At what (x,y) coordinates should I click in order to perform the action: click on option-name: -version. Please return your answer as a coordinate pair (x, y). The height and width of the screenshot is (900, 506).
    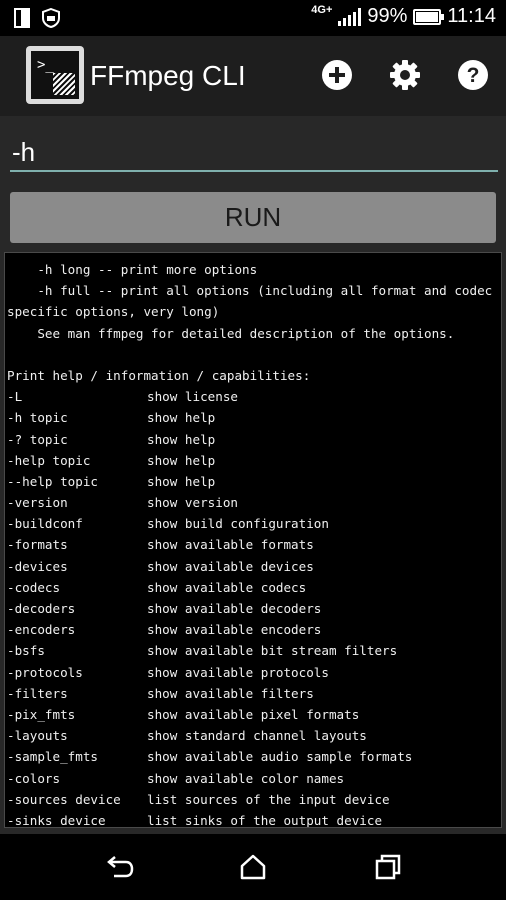
    Looking at the image, I should click on (37, 503).